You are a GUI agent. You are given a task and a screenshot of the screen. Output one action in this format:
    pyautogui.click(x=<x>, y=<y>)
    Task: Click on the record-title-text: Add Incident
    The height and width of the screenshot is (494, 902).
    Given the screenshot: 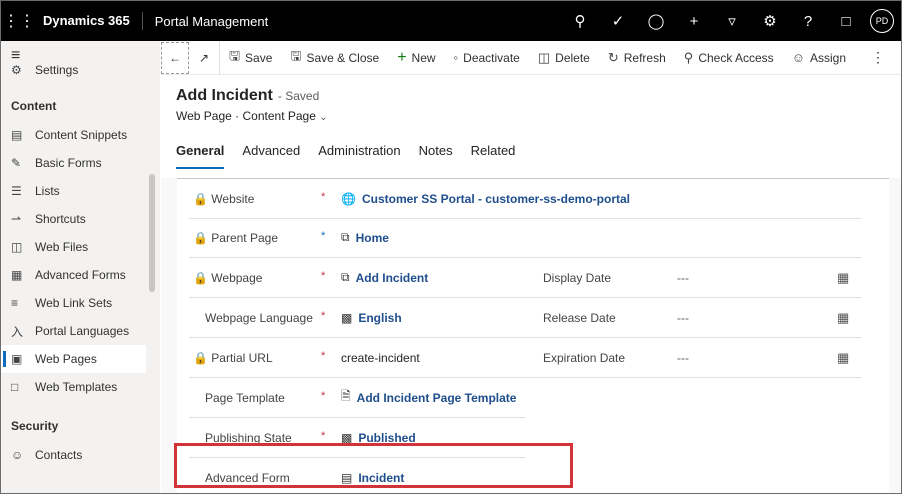 What is the action you would take?
    pyautogui.click(x=224, y=95)
    